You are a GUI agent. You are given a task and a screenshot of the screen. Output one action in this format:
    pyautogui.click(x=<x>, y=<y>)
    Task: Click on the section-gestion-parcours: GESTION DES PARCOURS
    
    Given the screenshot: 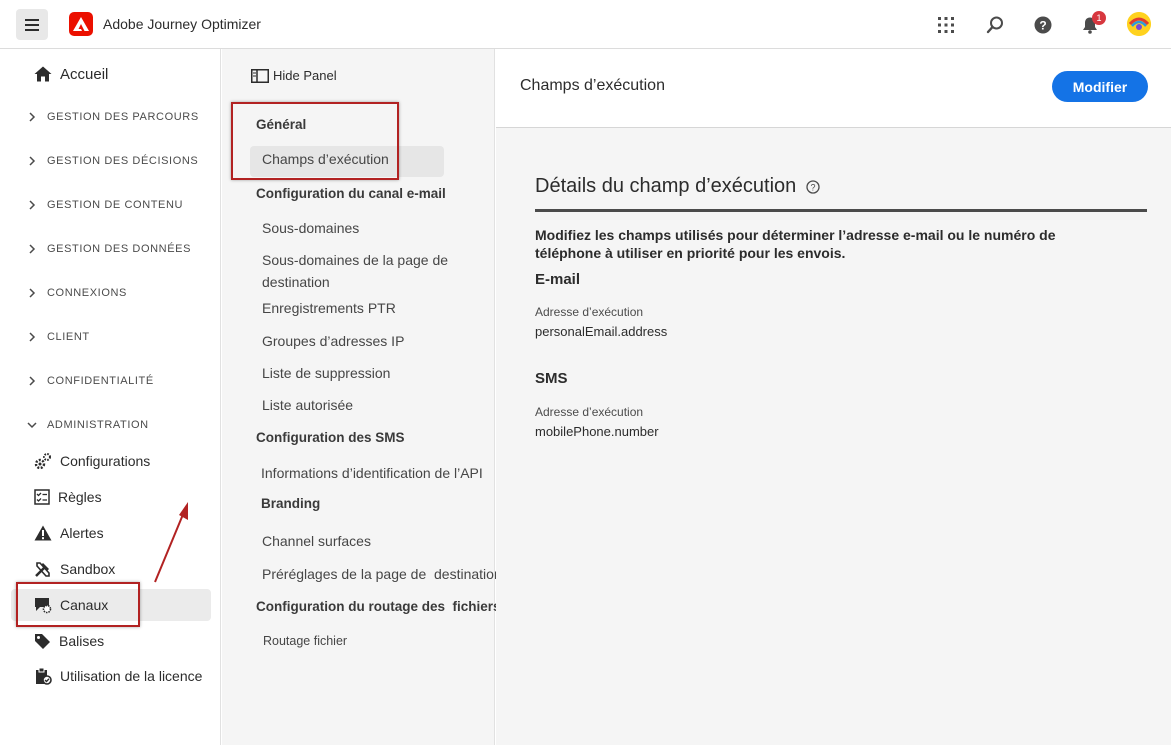 What is the action you would take?
    pyautogui.click(x=113, y=117)
    